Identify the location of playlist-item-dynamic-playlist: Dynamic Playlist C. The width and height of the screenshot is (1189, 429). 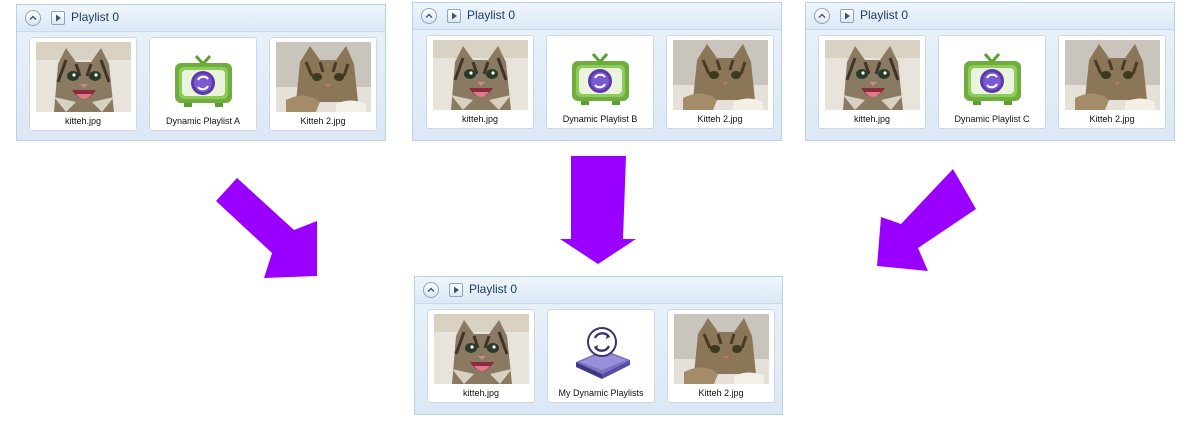
(992, 82).